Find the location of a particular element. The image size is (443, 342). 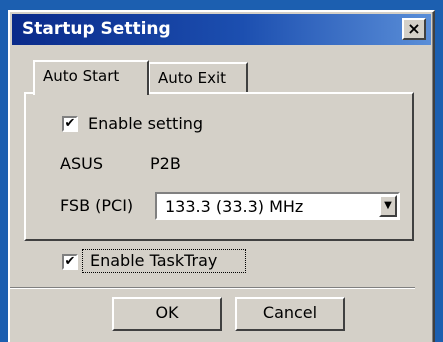

chevron-down-icon: ▼ is located at coordinates (388, 206).